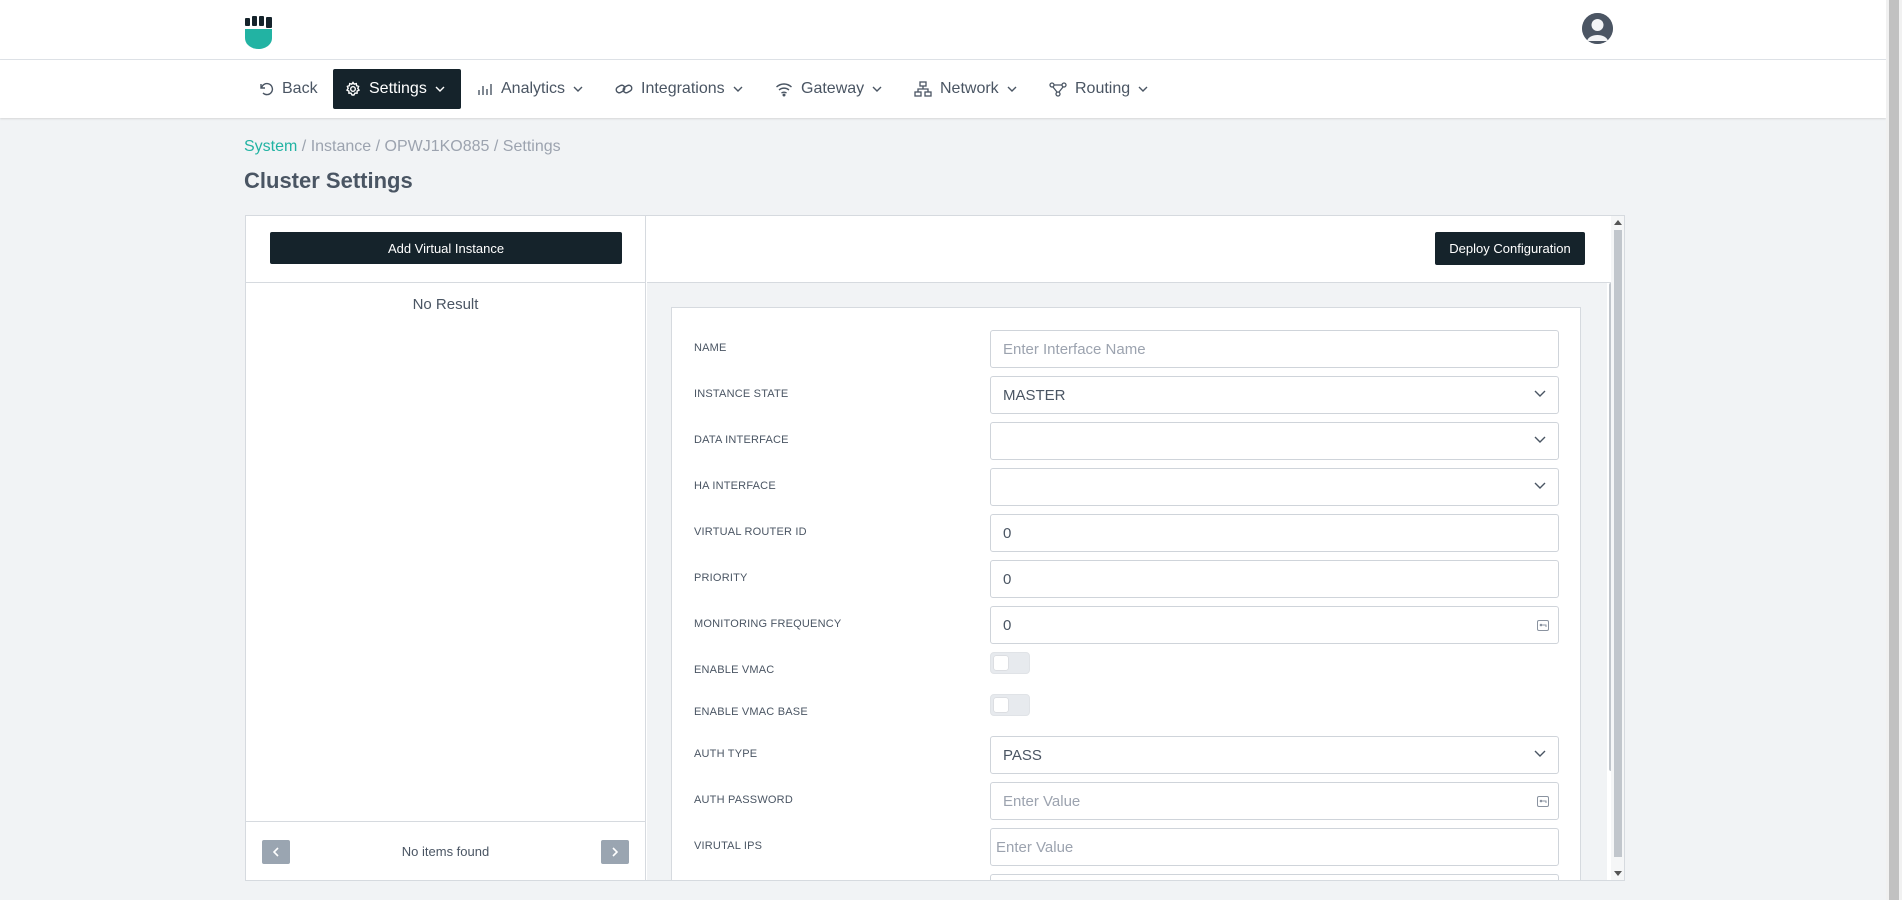 The image size is (1902, 900). I want to click on data-interface-select, so click(1274, 441).